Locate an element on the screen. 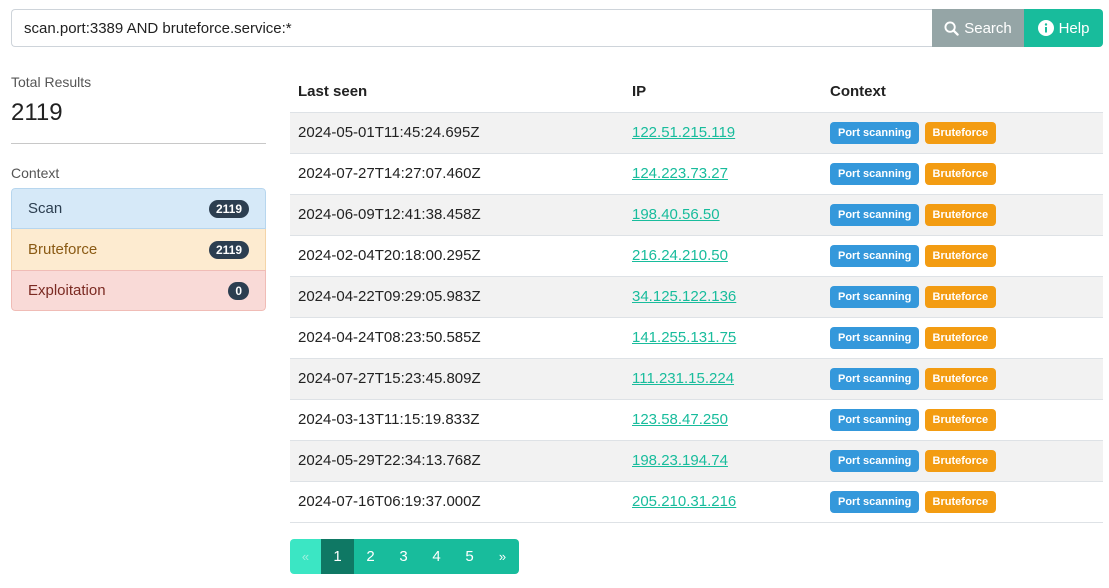  ip-link: 124.223.73.27 is located at coordinates (680, 173).